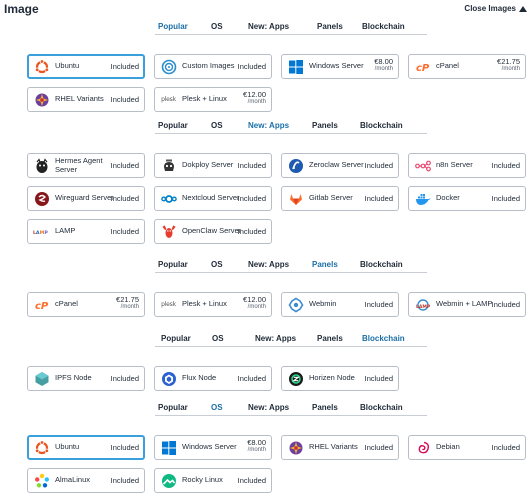 The width and height of the screenshot is (531, 500). Describe the element at coordinates (383, 61) in the screenshot. I see `price-amount: €8.00` at that location.